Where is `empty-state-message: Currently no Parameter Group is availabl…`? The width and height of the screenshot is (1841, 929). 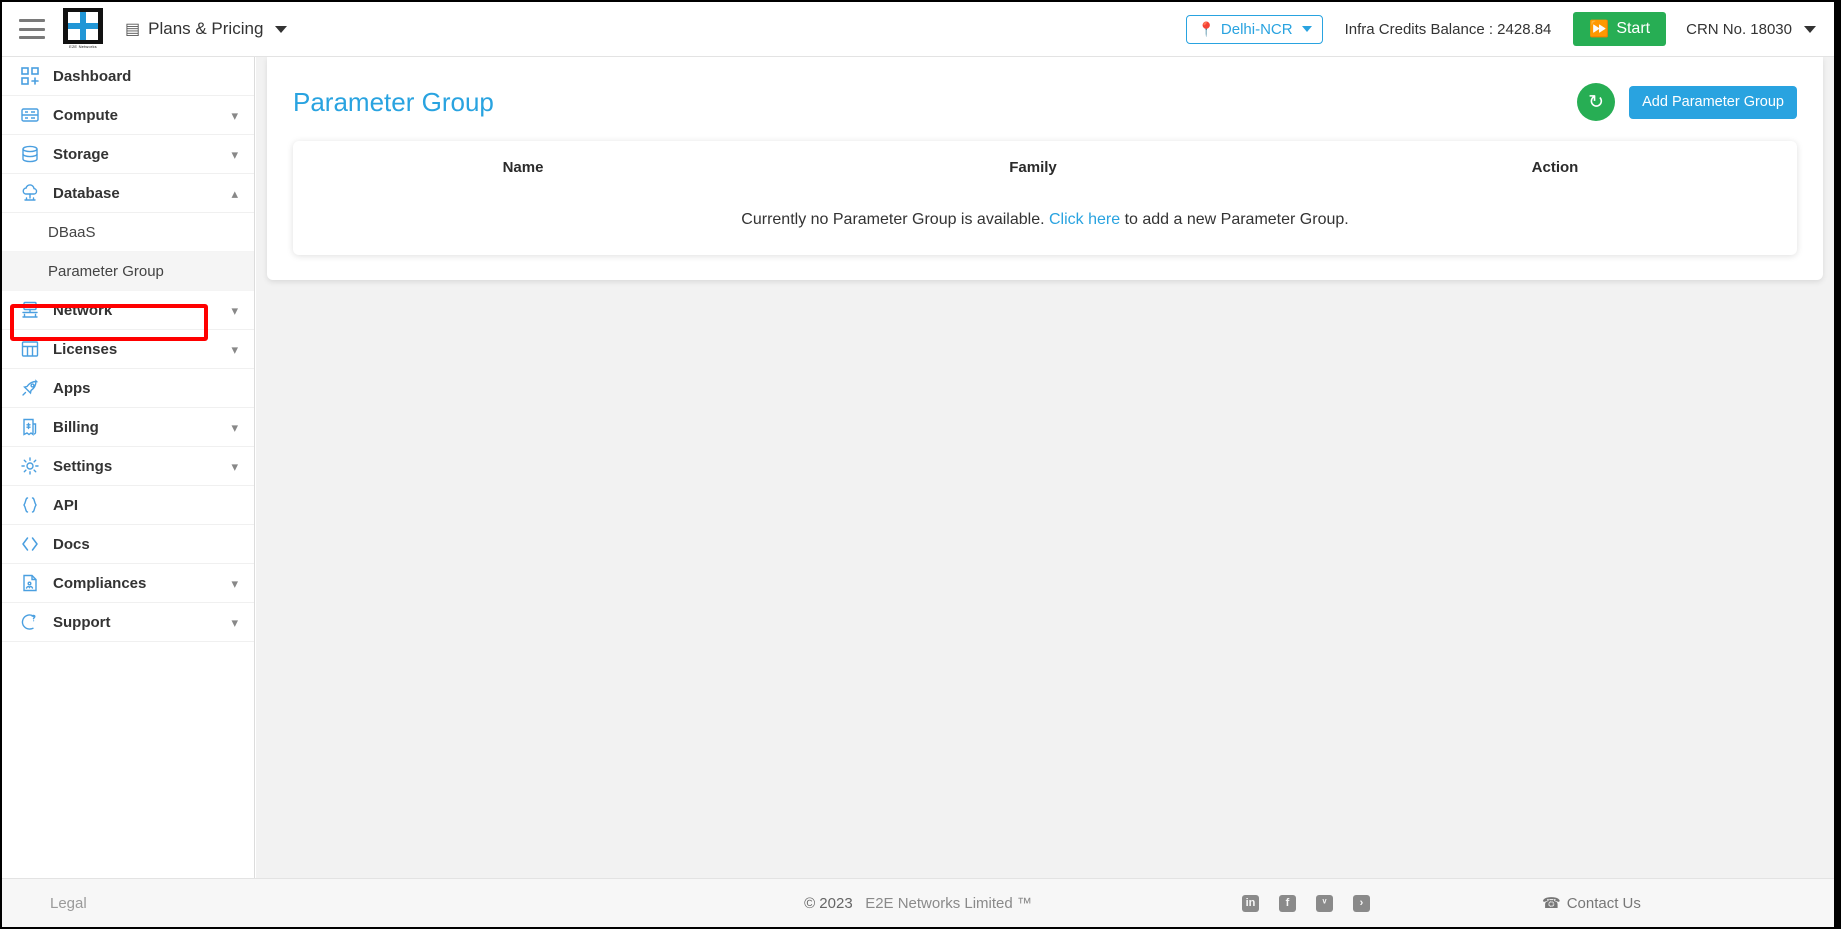 empty-state-message: Currently no Parameter Group is availabl… is located at coordinates (1045, 220).